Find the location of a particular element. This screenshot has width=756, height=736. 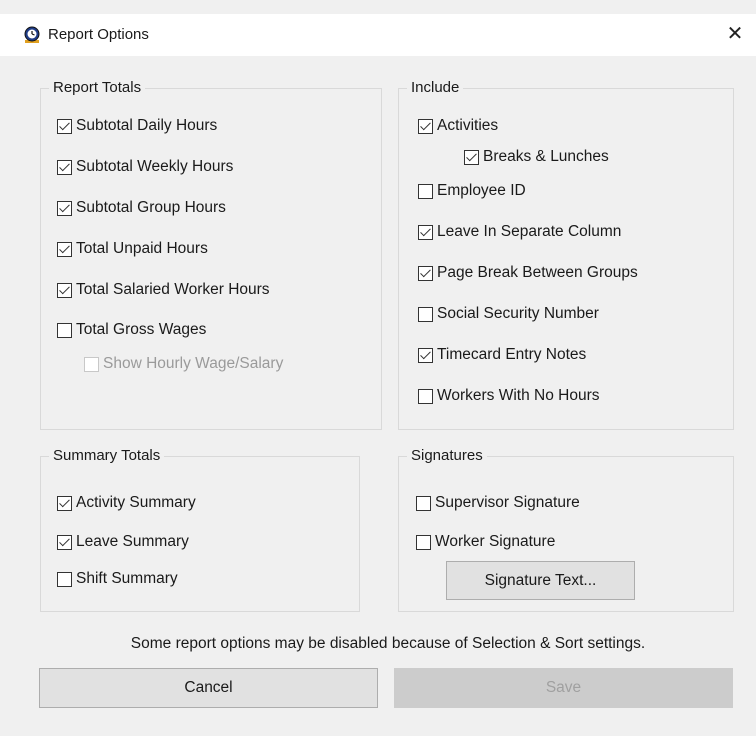

breaks-lunches-checkbox: Breaks & Lunches is located at coordinates (536, 157).